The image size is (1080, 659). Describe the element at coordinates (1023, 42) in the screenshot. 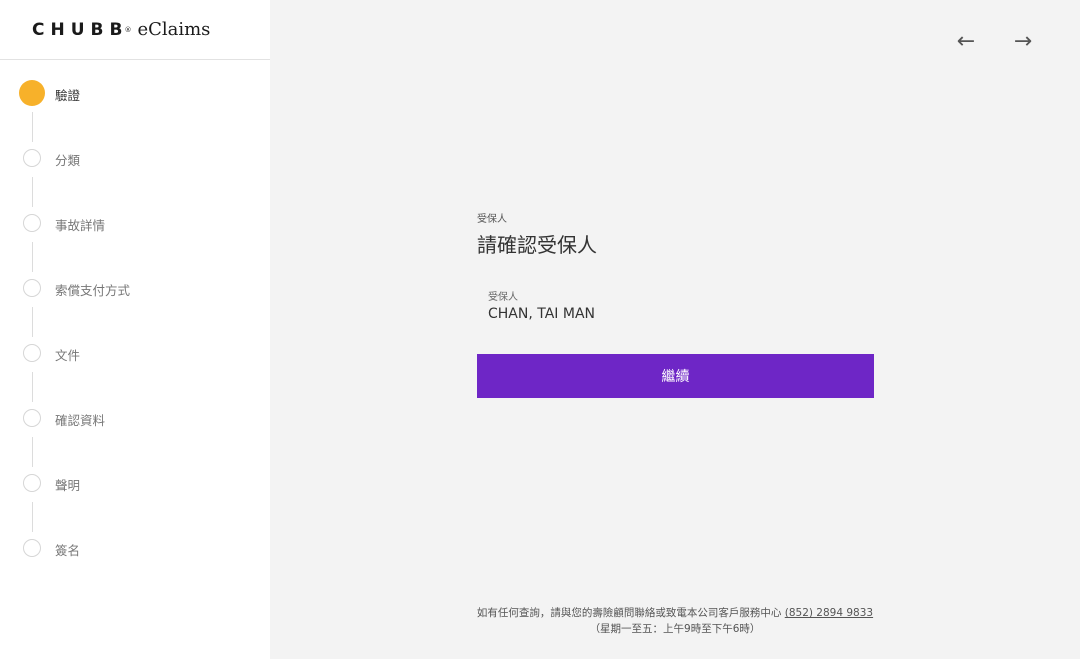

I see `forward-arrow-icon: →` at that location.